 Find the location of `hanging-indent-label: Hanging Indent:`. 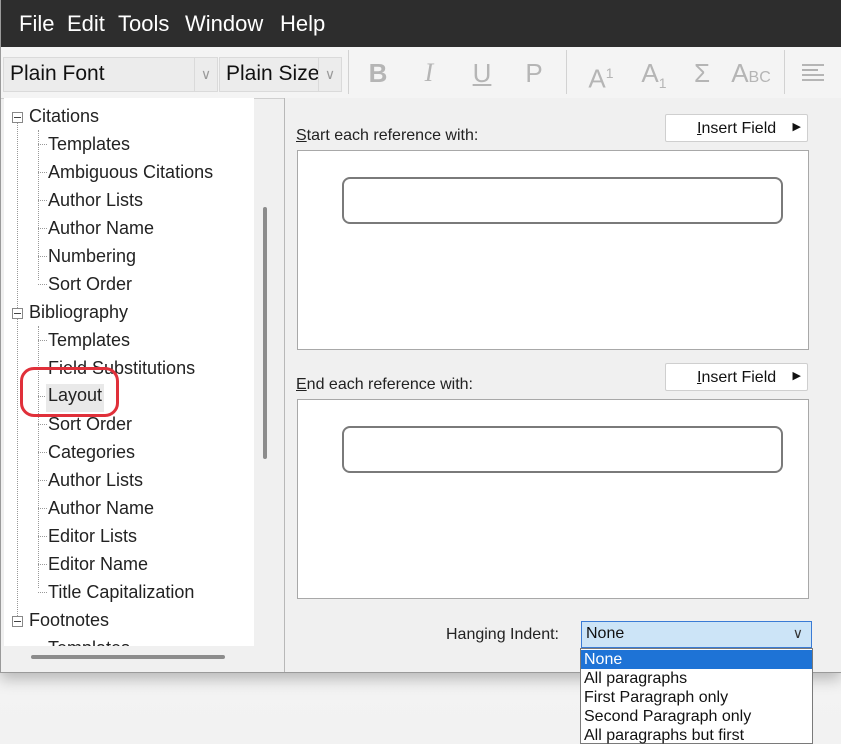

hanging-indent-label: Hanging Indent: is located at coordinates (502, 634).